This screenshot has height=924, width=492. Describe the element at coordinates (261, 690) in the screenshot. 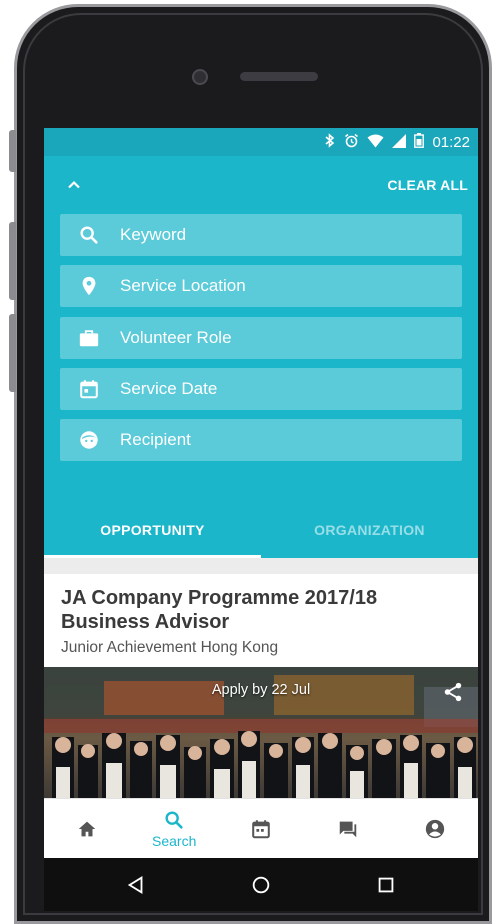

I see `apply-by-badge: Apply by 22 Jul` at that location.